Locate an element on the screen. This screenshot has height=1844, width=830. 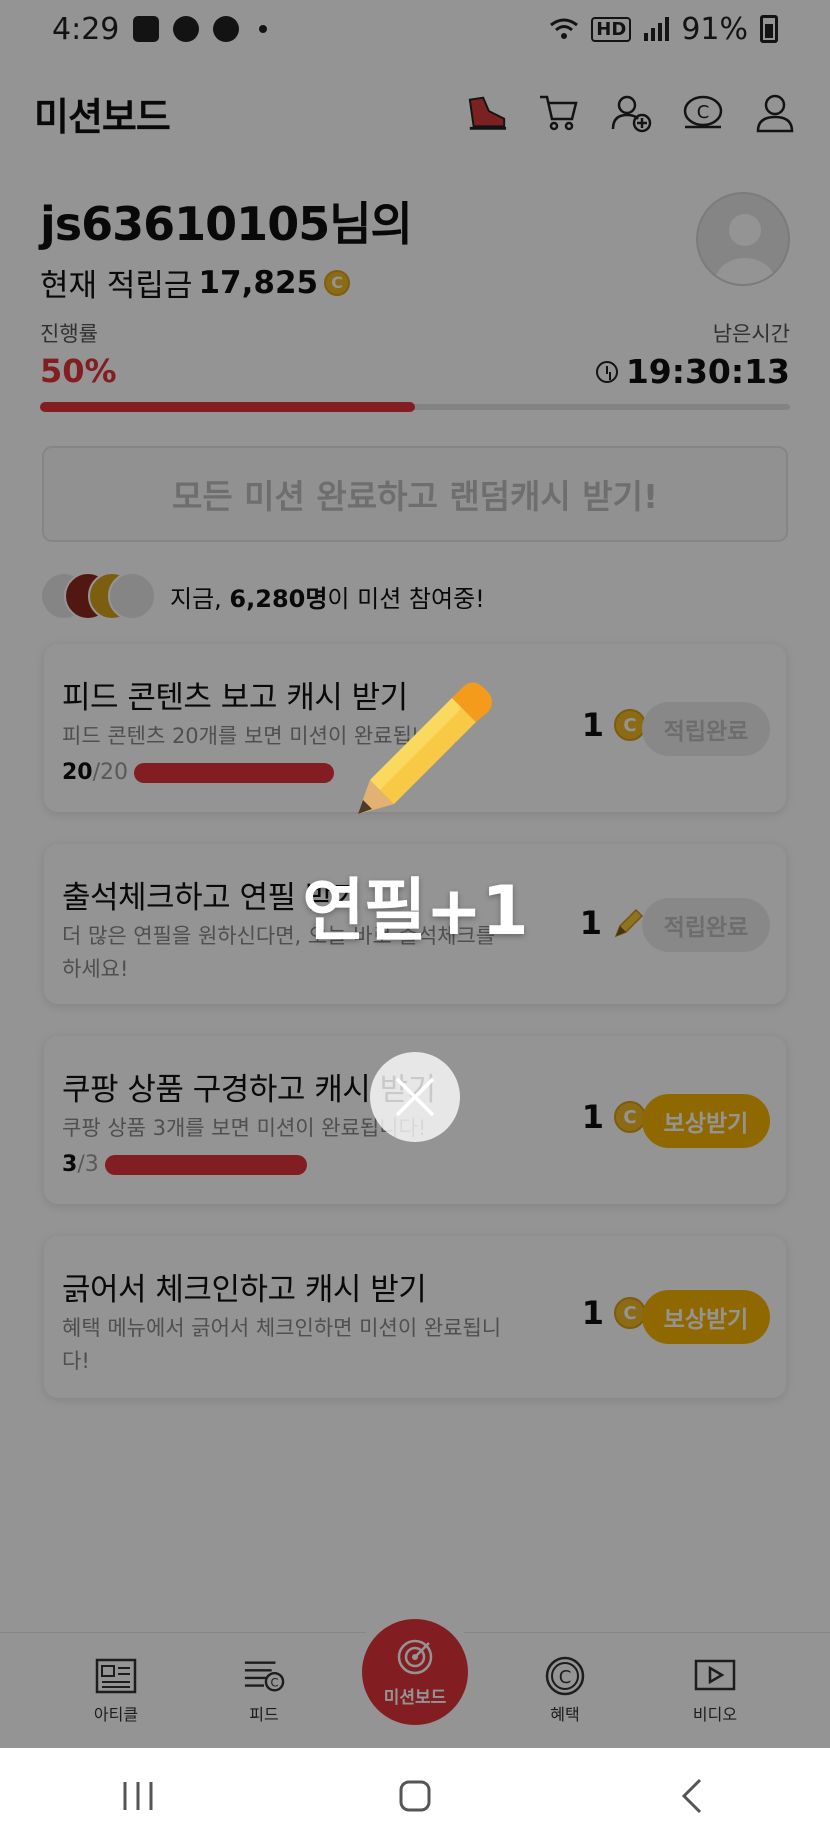
pencil-icon is located at coordinates (420, 750).